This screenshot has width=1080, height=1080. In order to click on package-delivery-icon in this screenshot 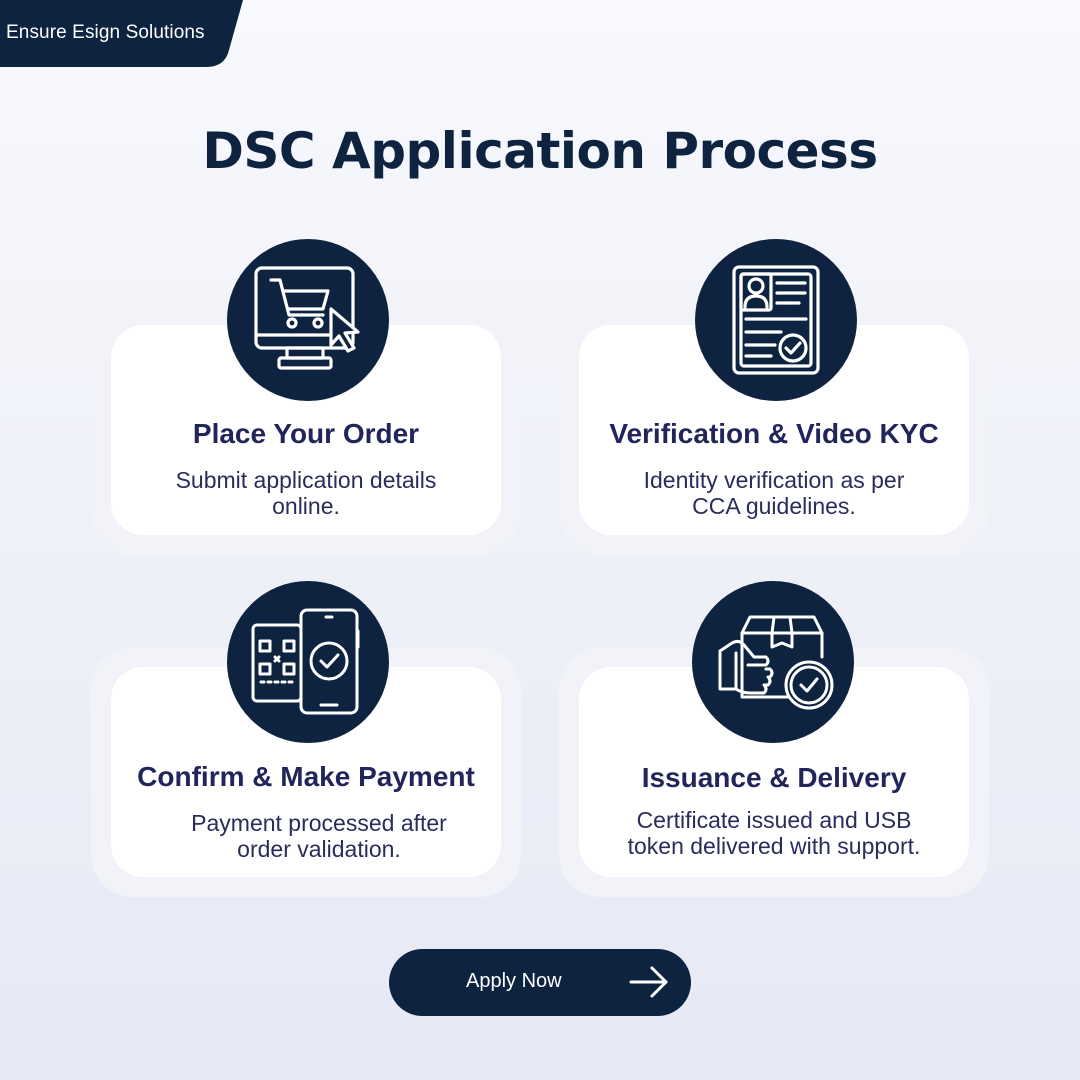, I will do `click(773, 662)`.